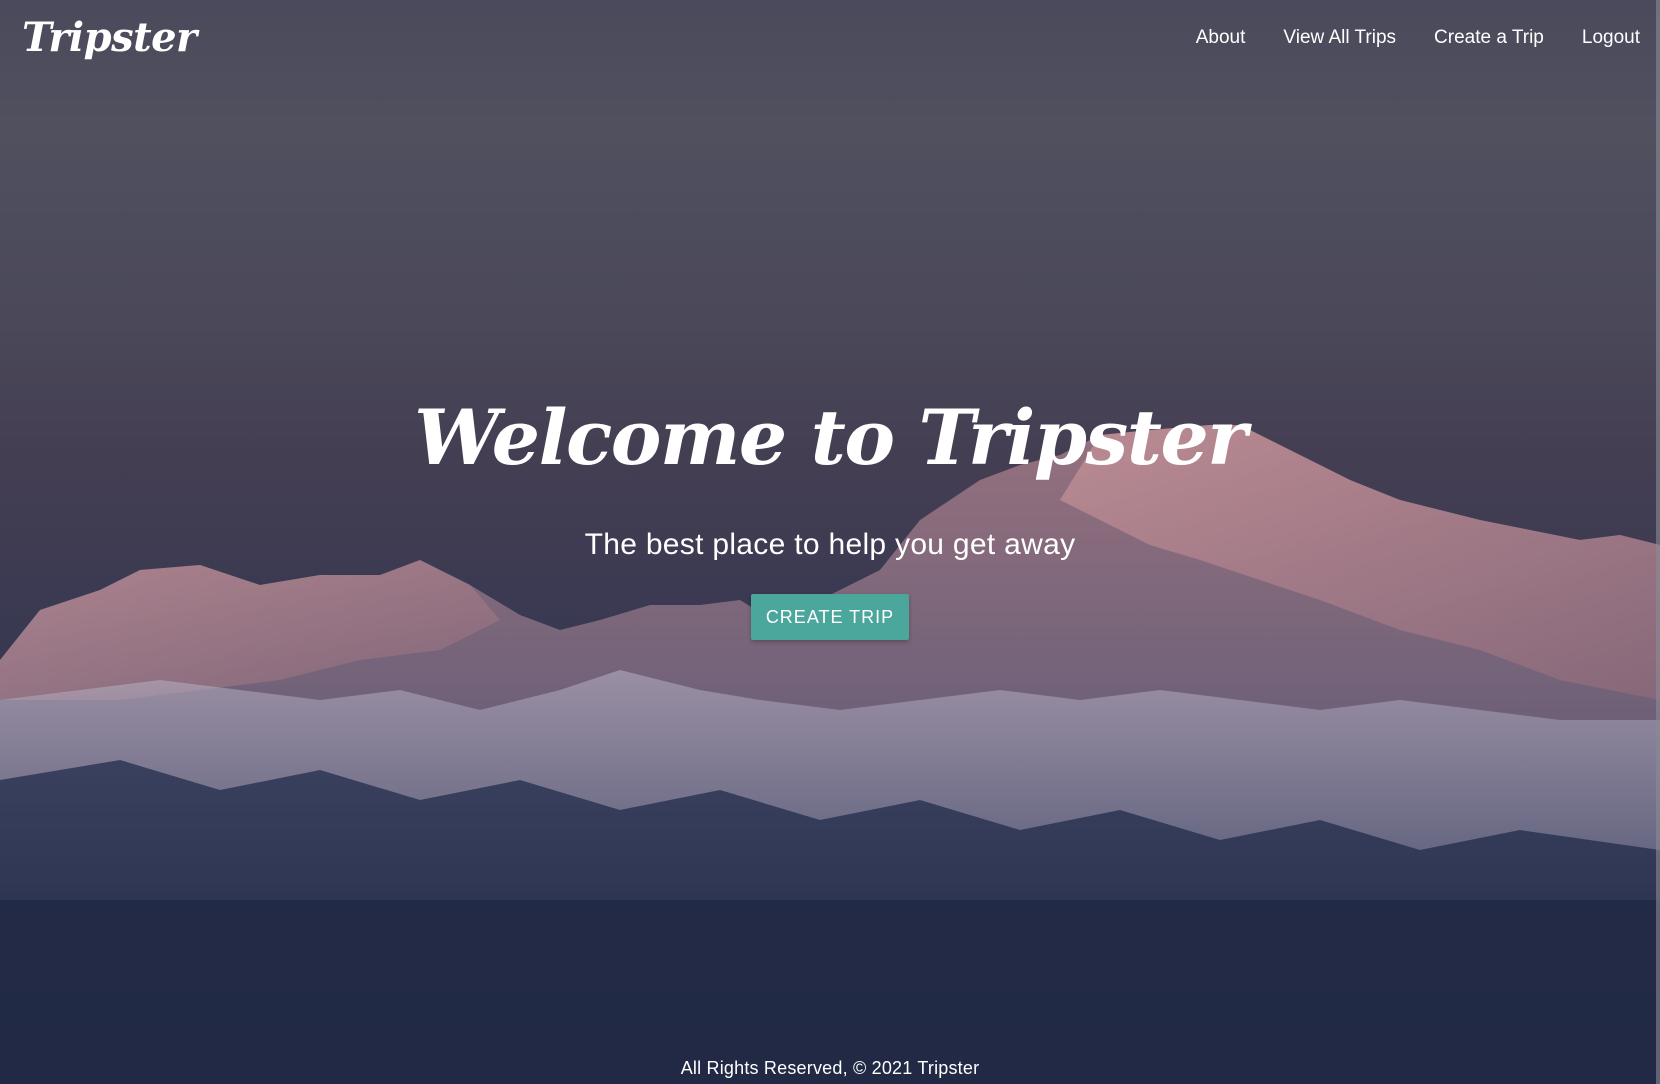 Image resolution: width=1660 pixels, height=1084 pixels. I want to click on nav-link-logout: Logout, so click(1611, 38).